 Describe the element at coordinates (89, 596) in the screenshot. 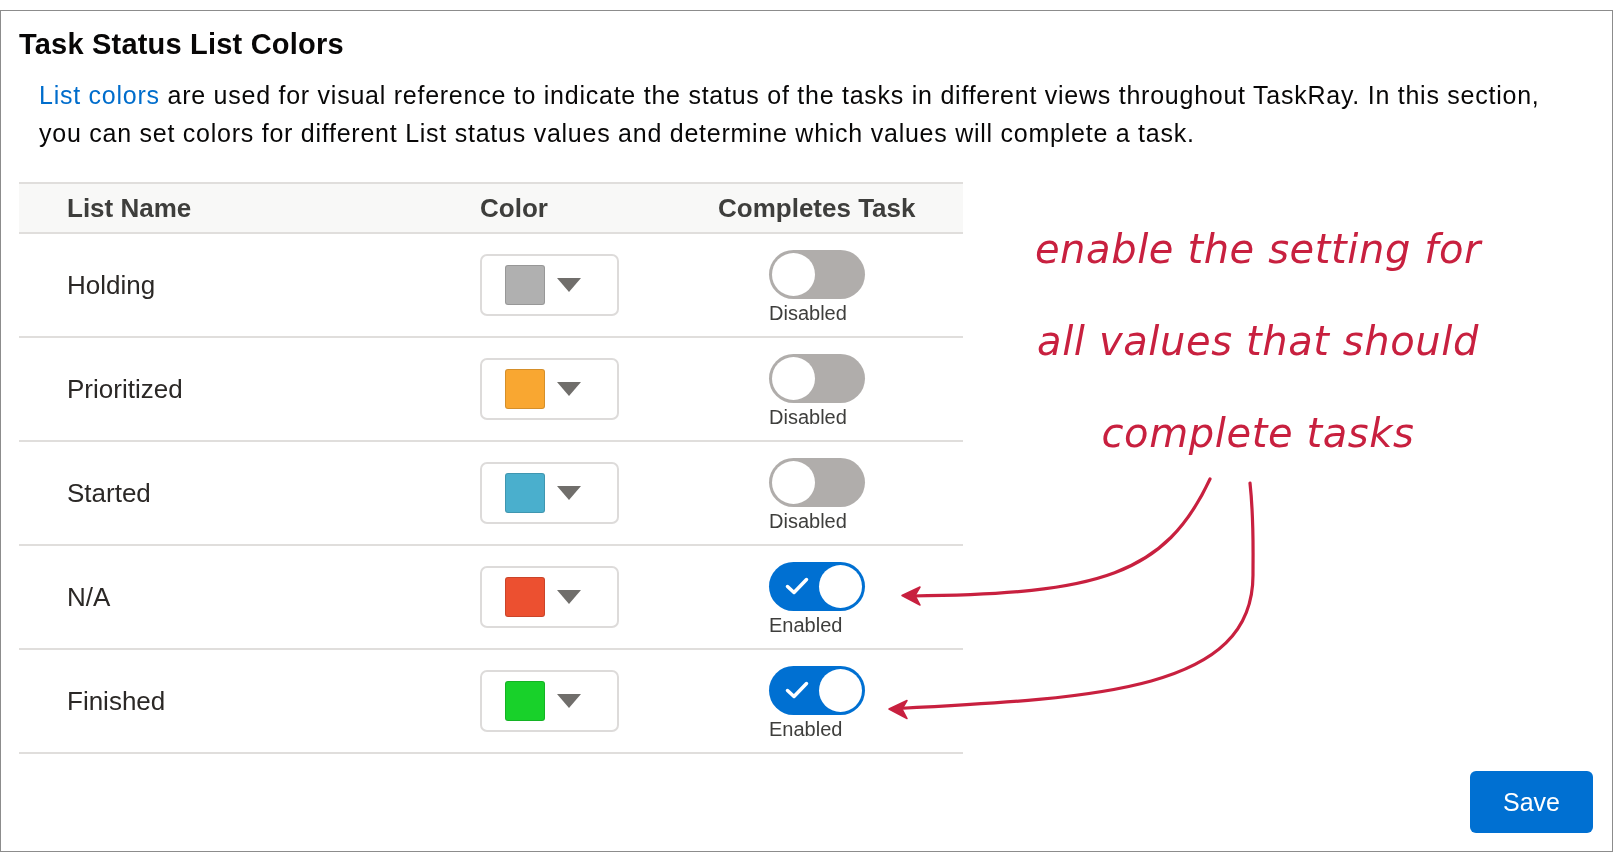

I see `status-name: N/A` at that location.